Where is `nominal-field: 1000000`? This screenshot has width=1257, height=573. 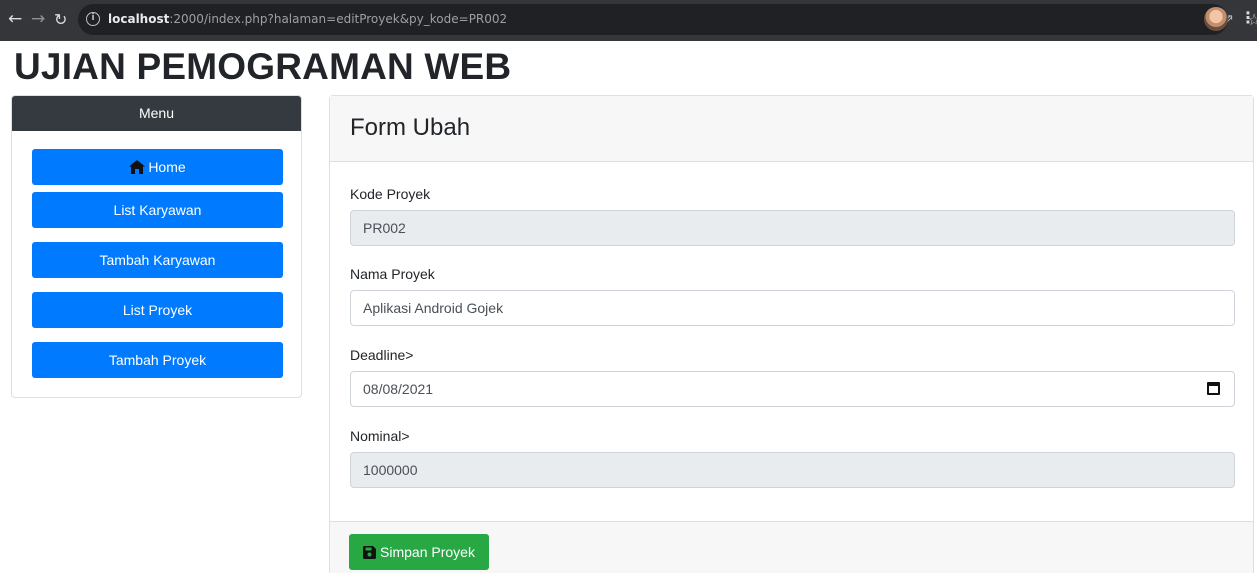 nominal-field: 1000000 is located at coordinates (792, 470).